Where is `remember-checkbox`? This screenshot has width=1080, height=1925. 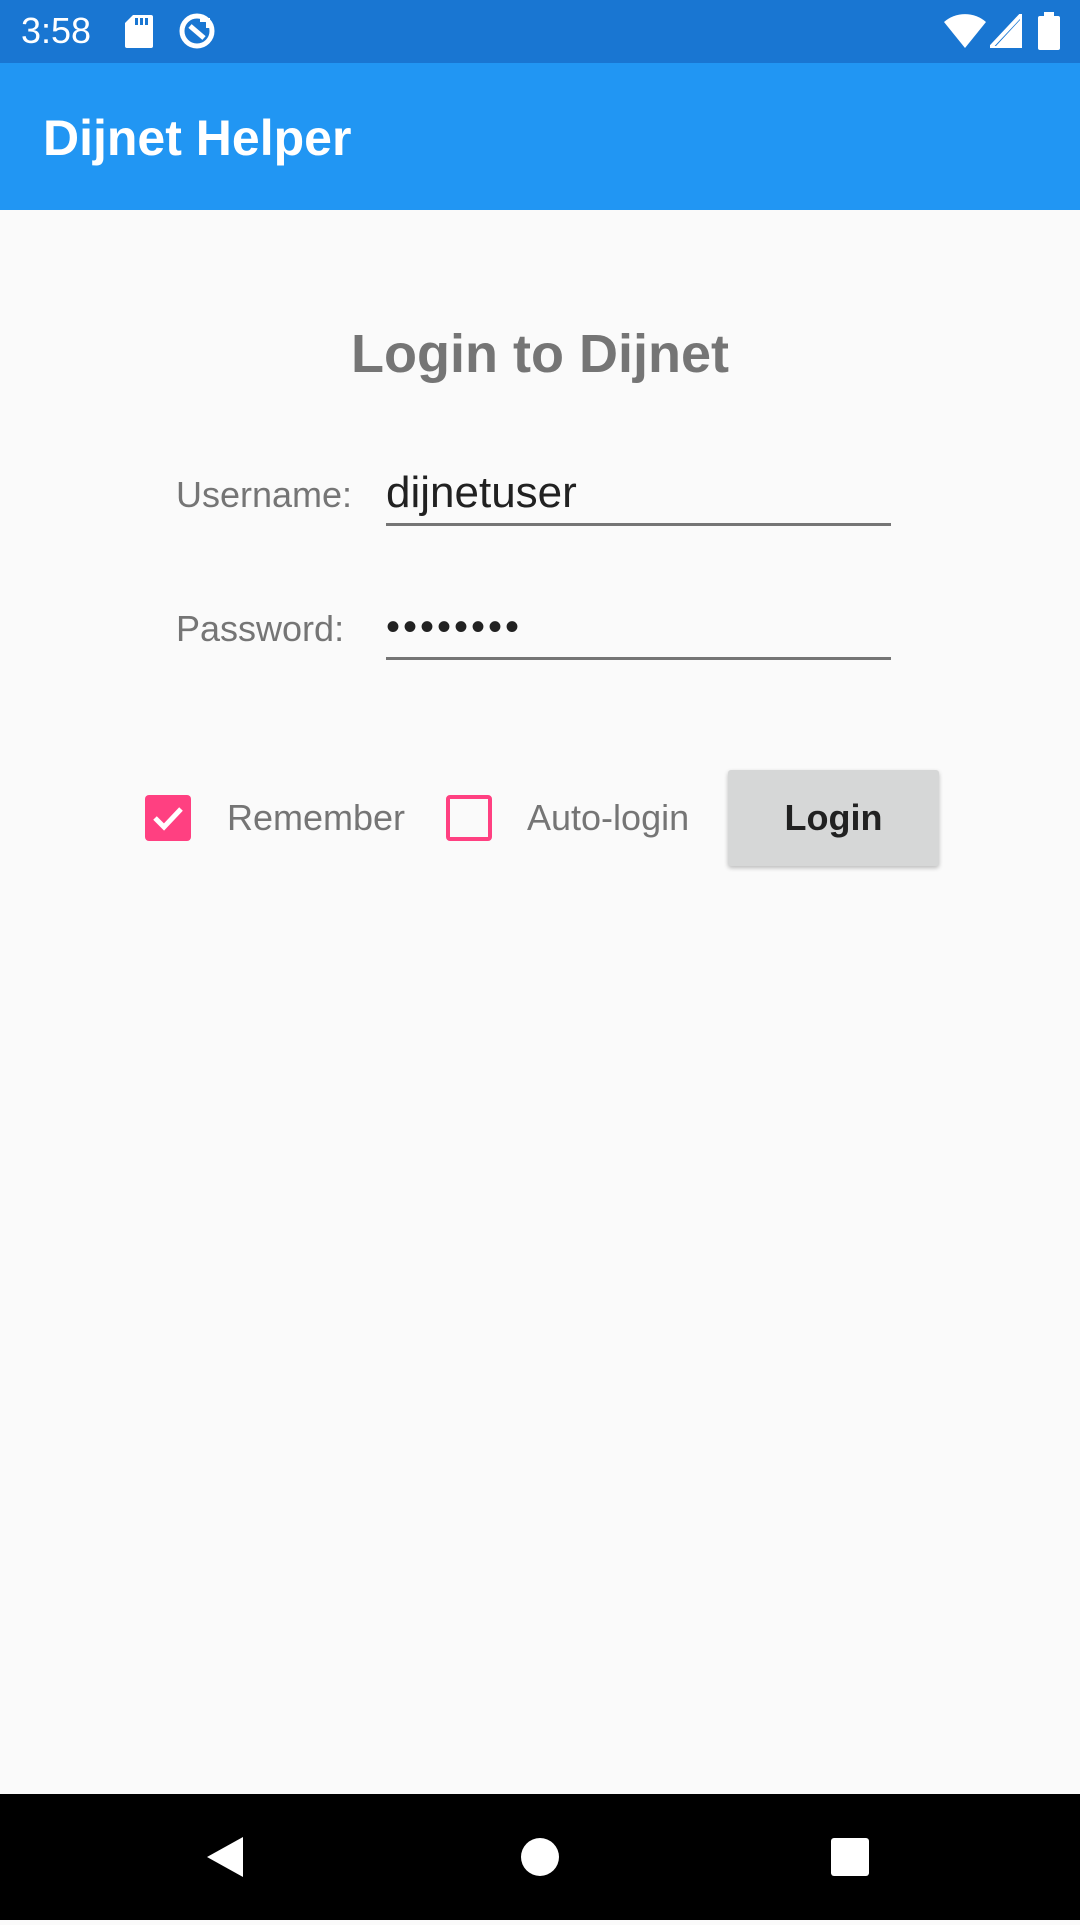 remember-checkbox is located at coordinates (168, 818).